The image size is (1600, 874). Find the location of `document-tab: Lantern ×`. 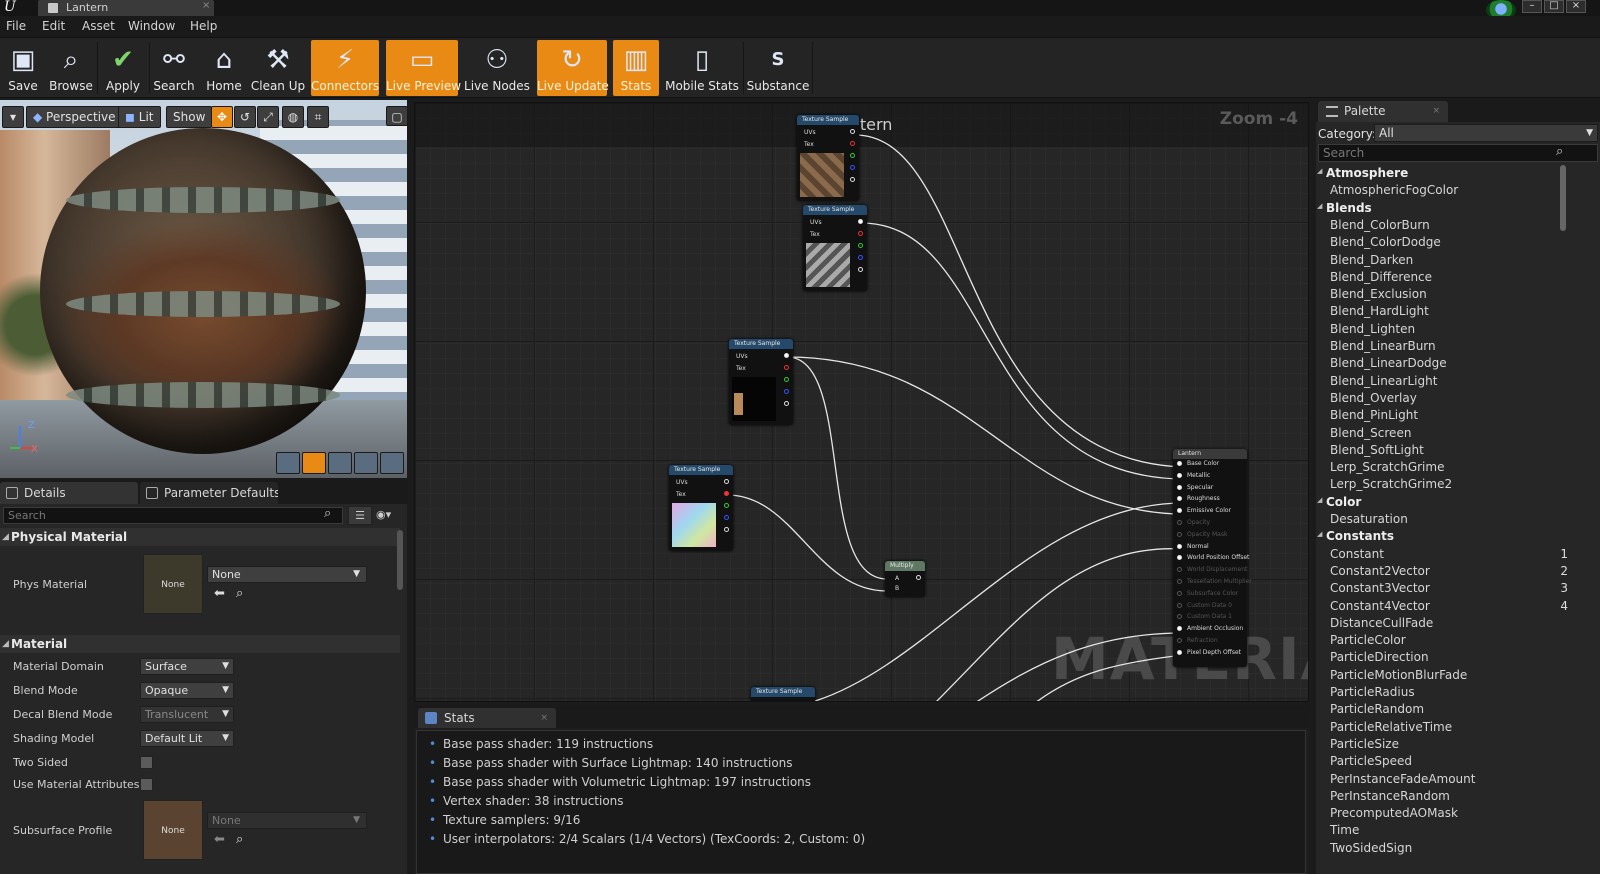

document-tab: Lantern × is located at coordinates (126, 8).